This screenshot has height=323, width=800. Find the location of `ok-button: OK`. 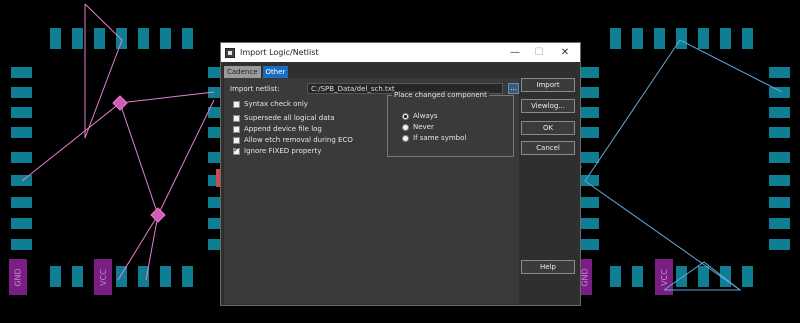

ok-button: OK is located at coordinates (548, 128).